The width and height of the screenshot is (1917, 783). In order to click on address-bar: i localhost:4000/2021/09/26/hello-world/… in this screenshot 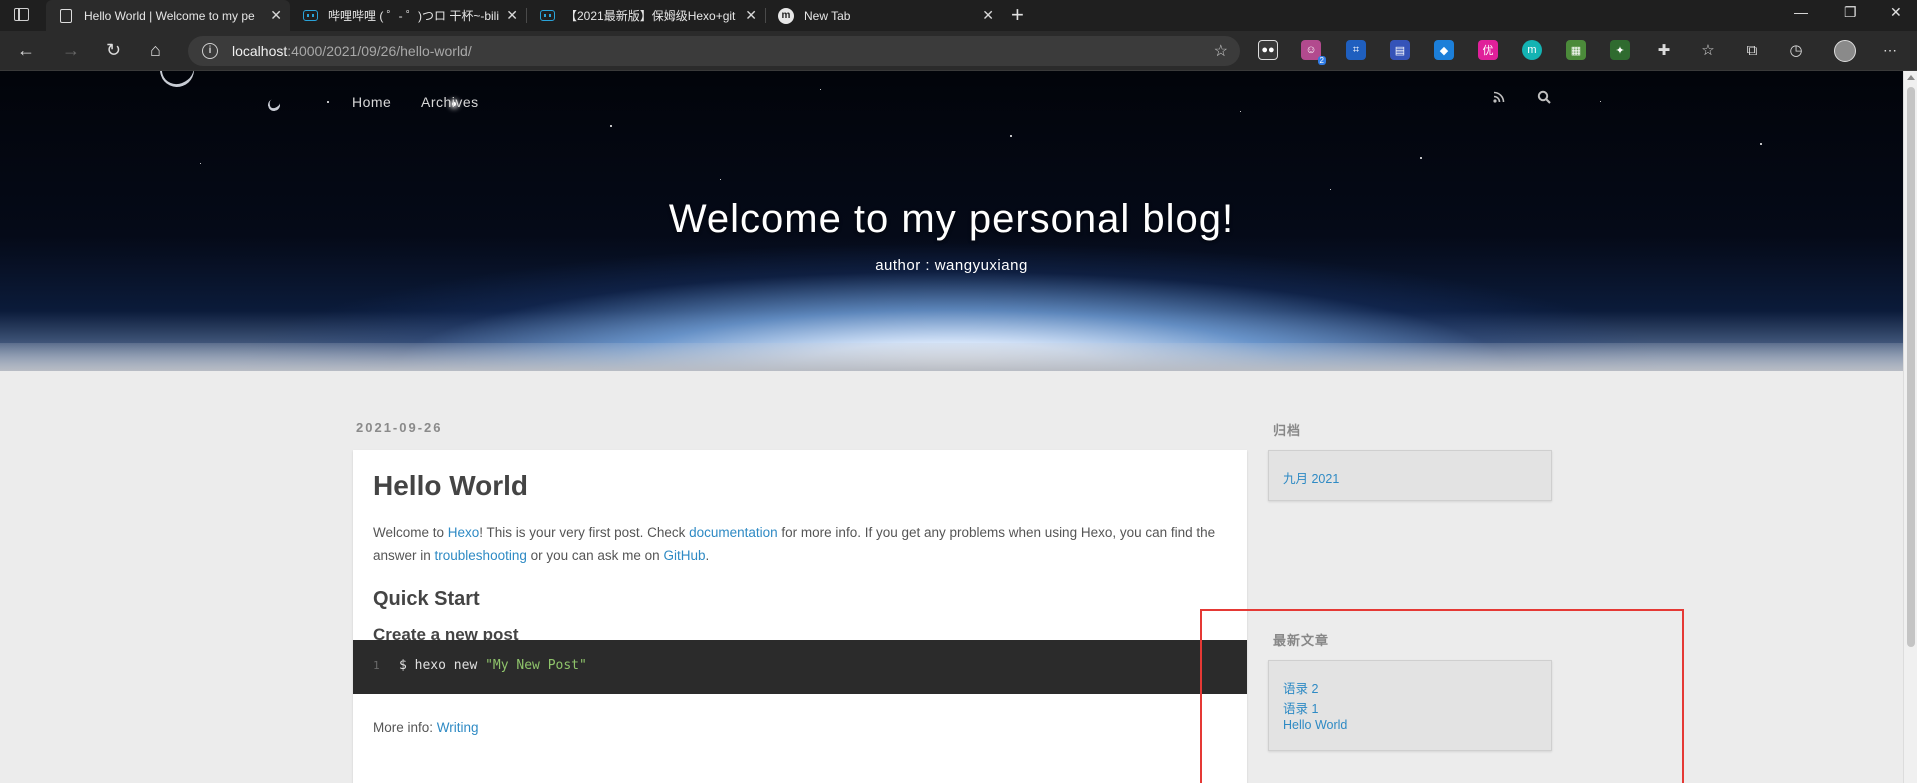, I will do `click(714, 51)`.